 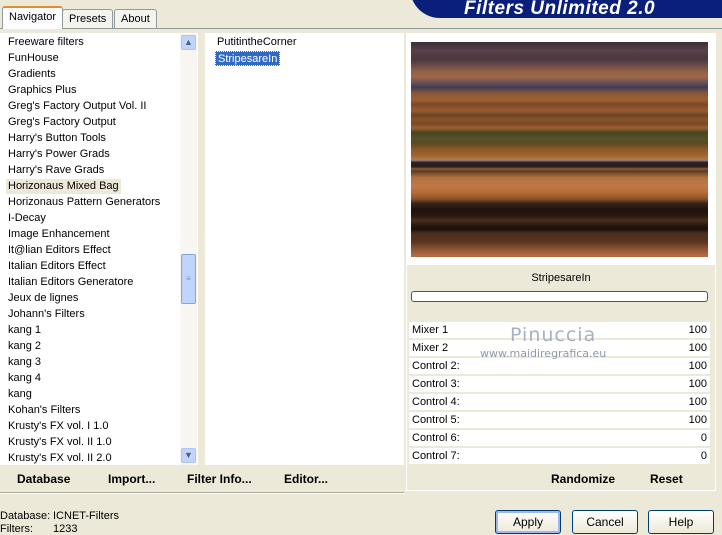 I want to click on tab-about: About, so click(x=135, y=18).